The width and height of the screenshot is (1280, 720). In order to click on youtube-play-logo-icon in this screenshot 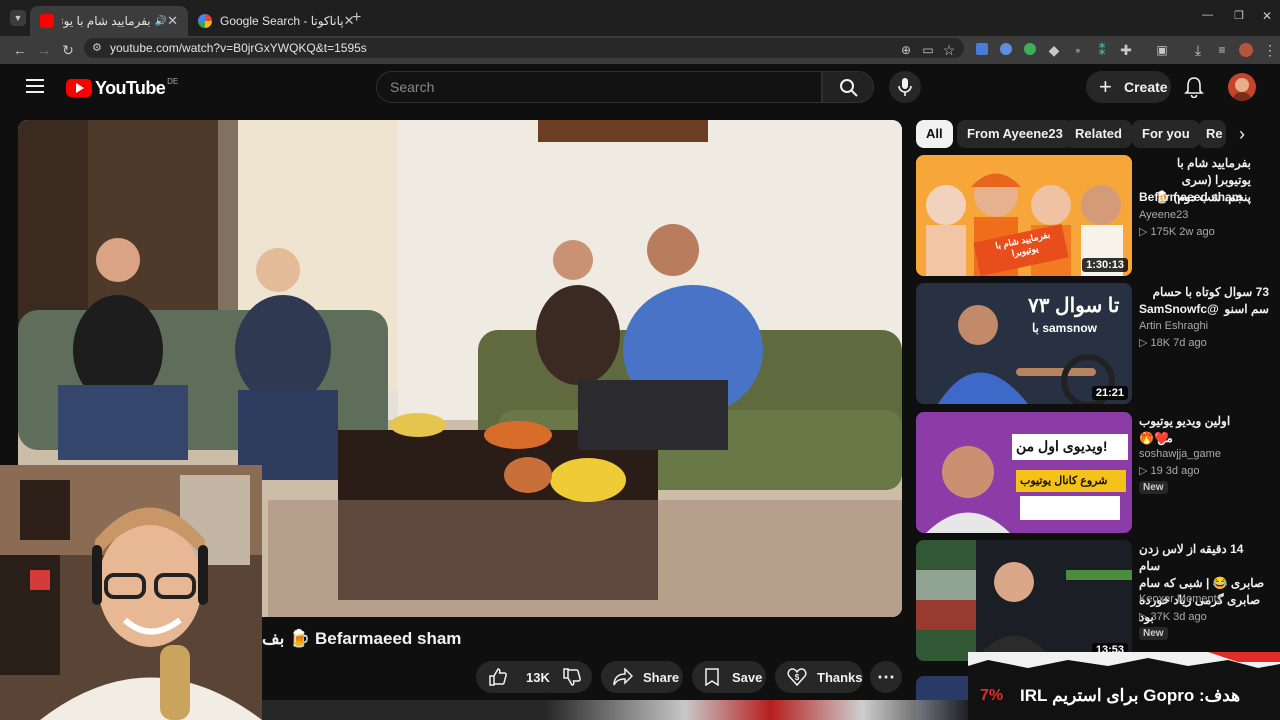, I will do `click(79, 88)`.